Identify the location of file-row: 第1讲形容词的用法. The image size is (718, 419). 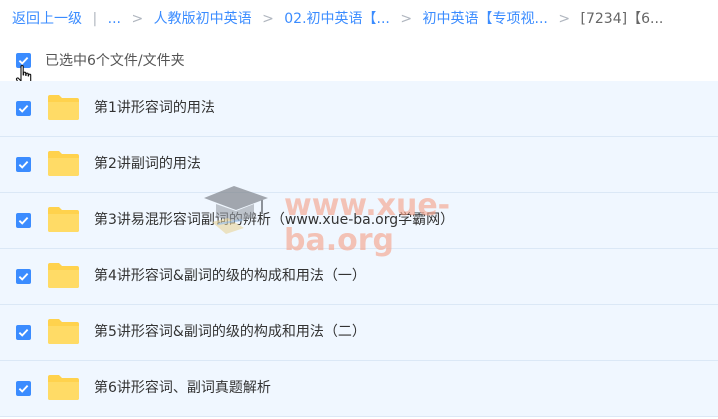
(359, 109).